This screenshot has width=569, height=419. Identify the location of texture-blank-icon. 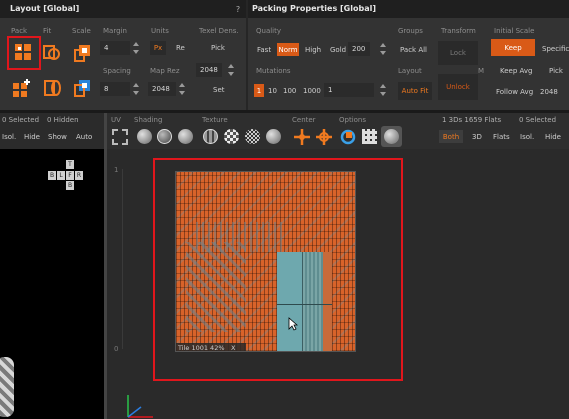
(273, 136).